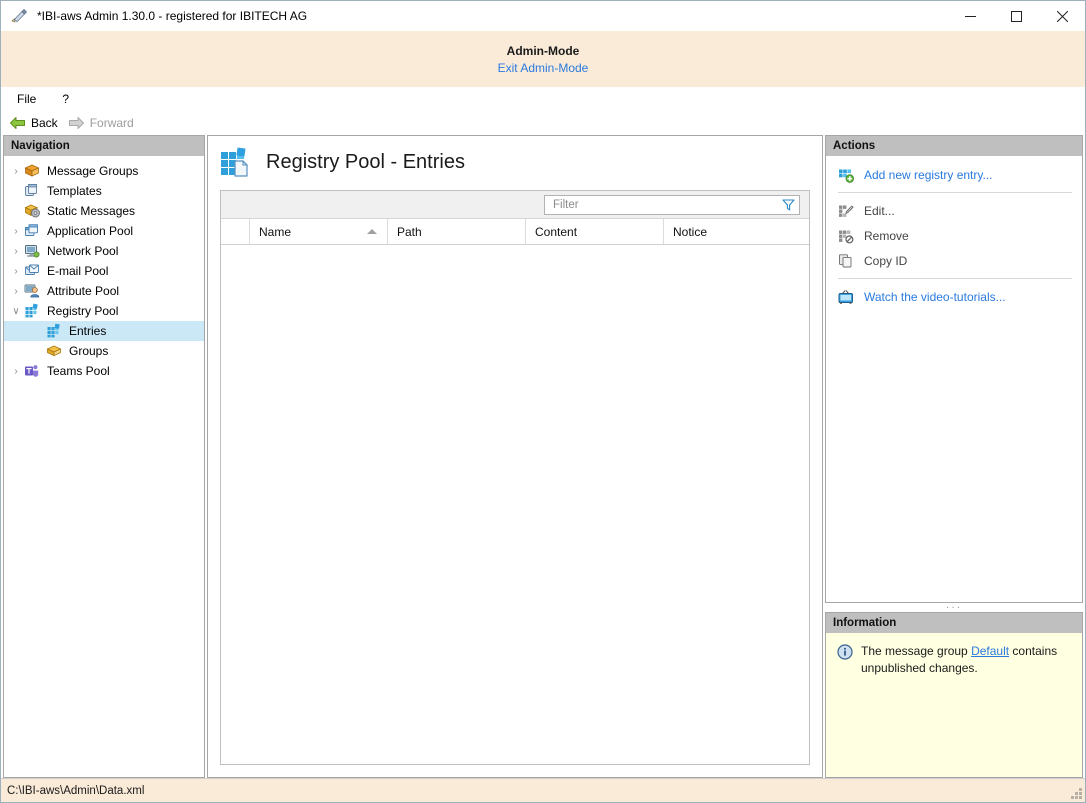  I want to click on back-button: Back, so click(33, 123).